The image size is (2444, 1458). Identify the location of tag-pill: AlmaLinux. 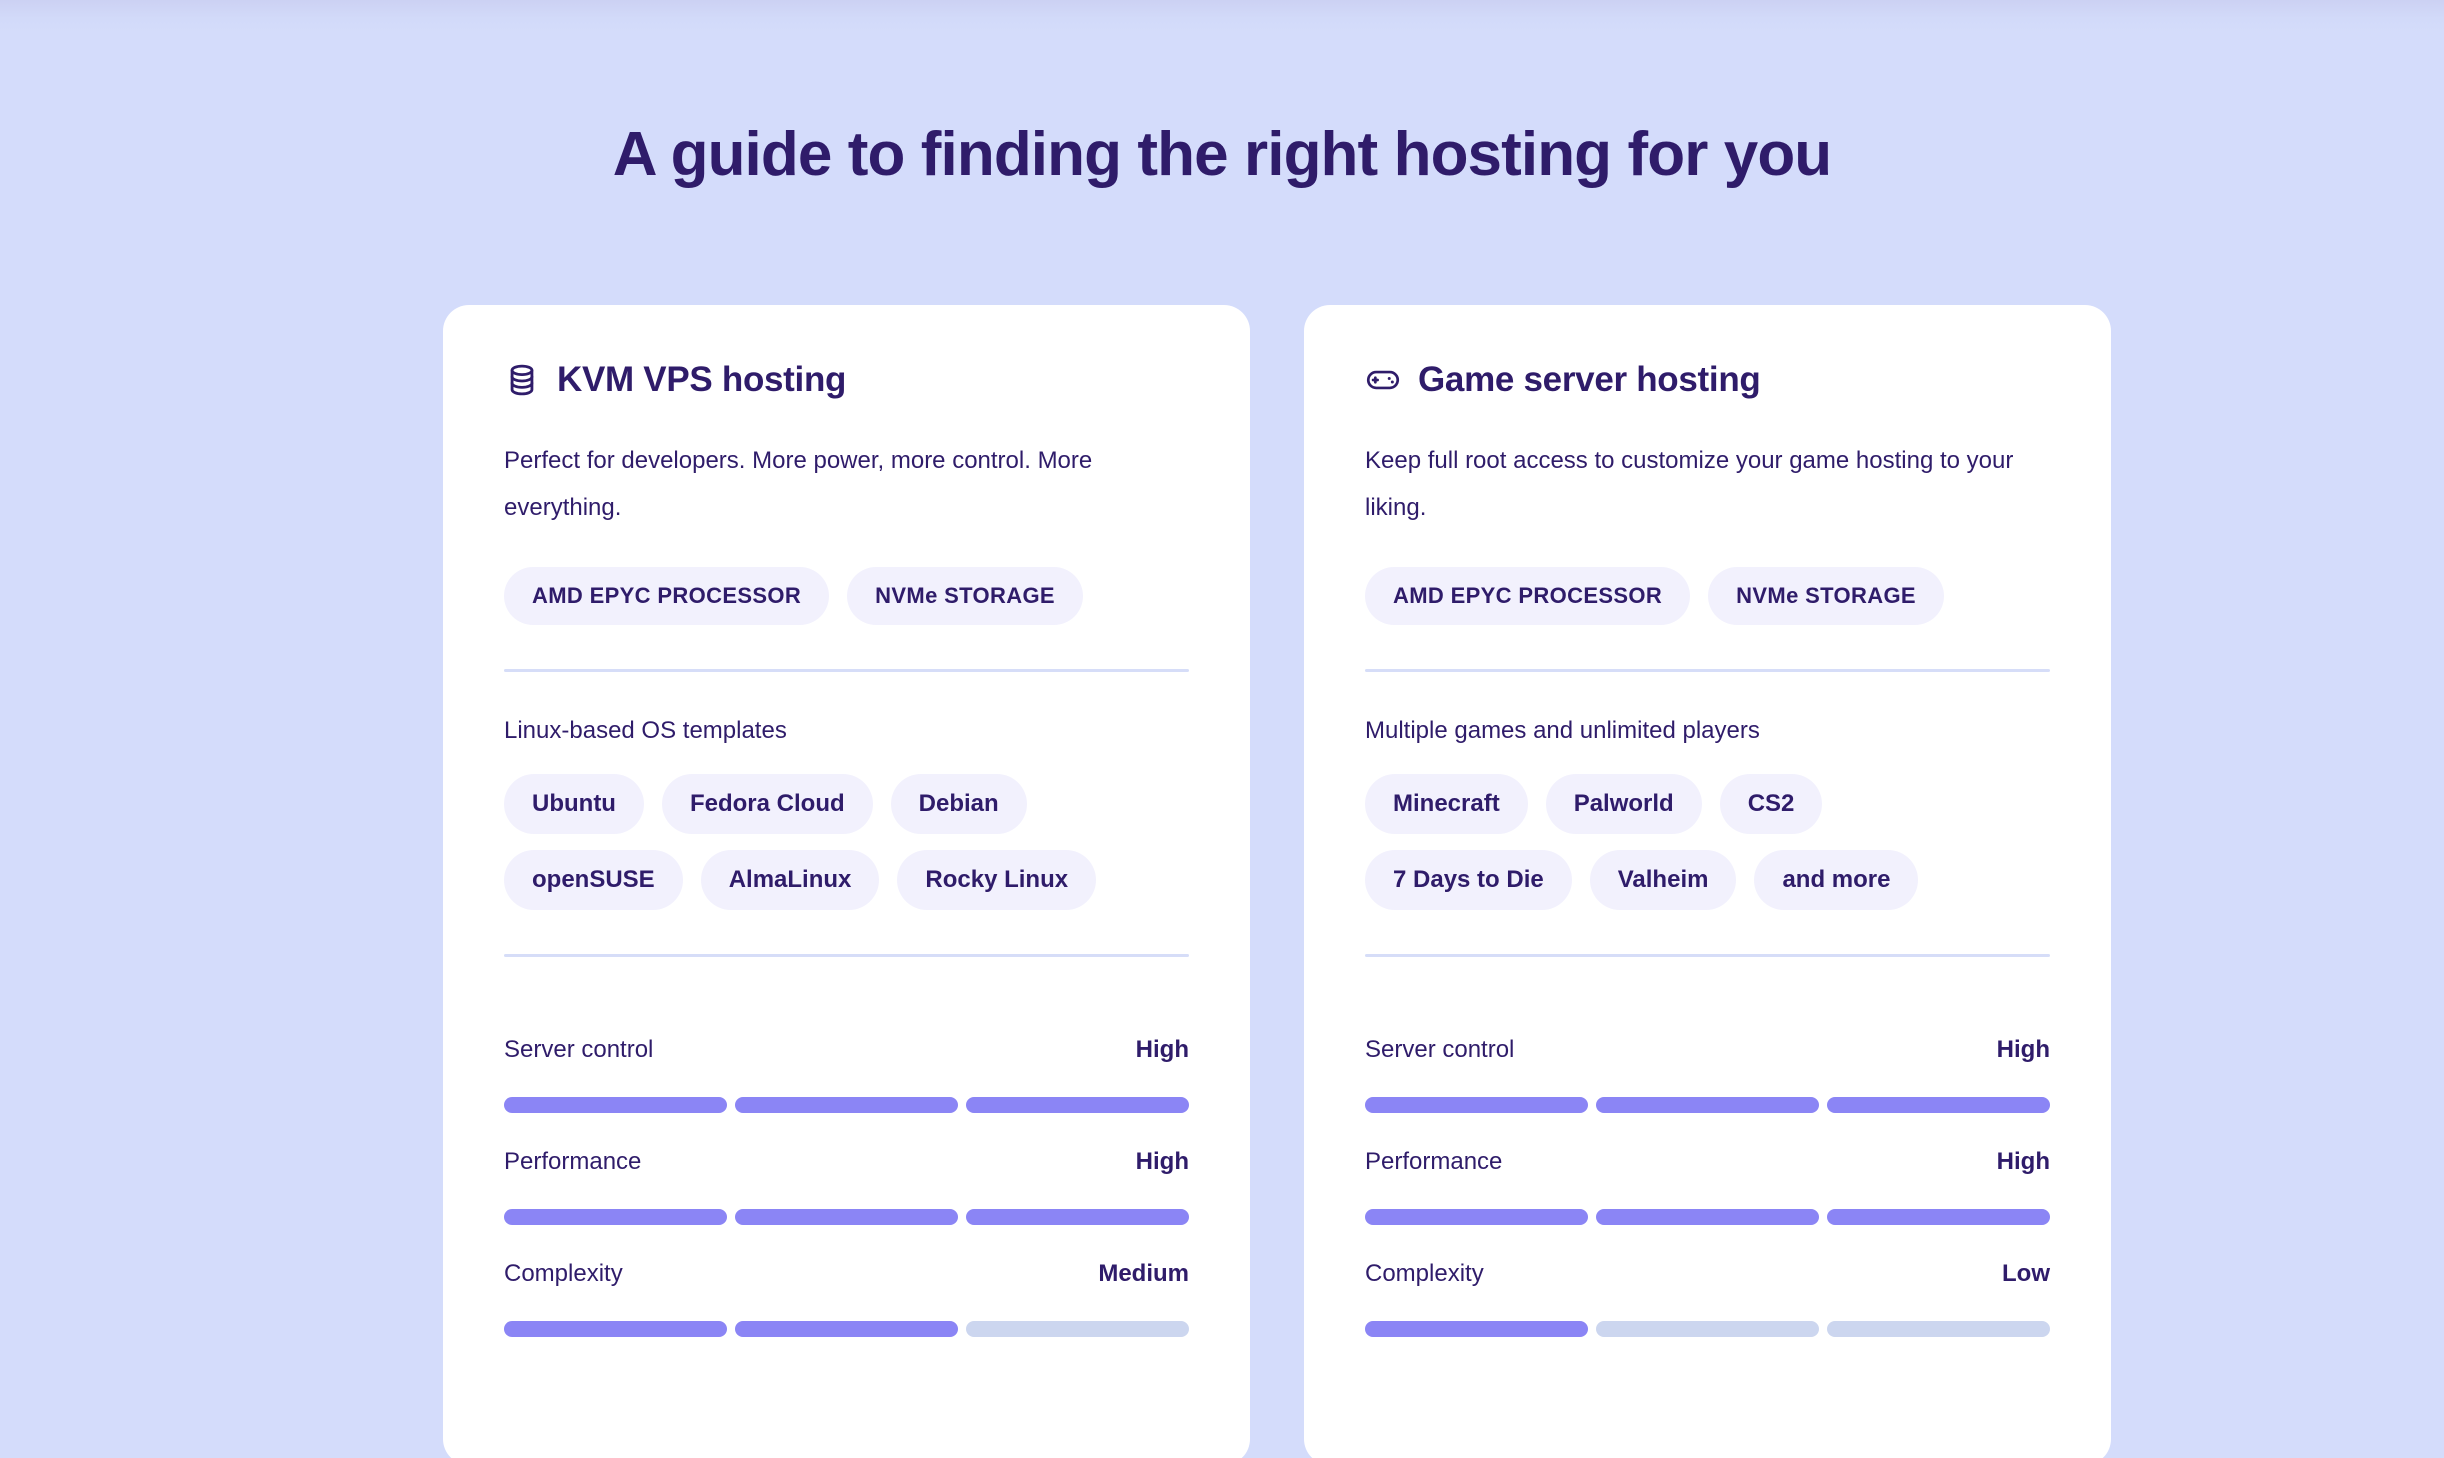
(790, 880).